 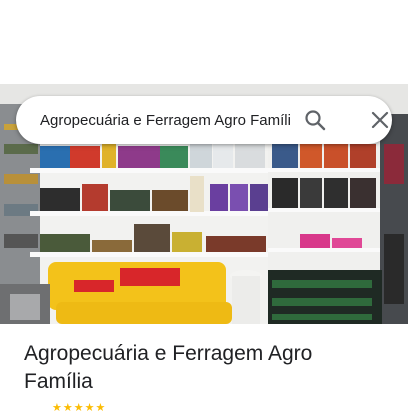 I want to click on close-icon, so click(x=380, y=120).